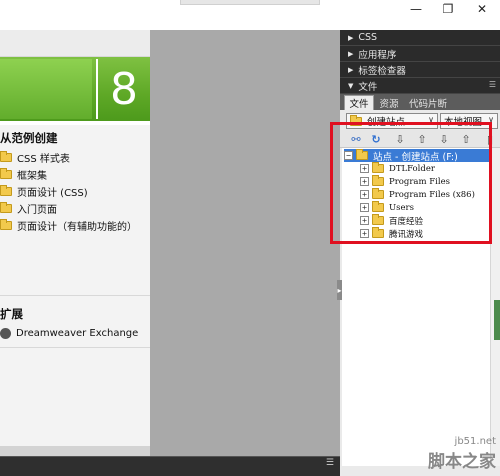 The height and width of the screenshot is (476, 500). Describe the element at coordinates (497, 320) in the screenshot. I see `panel-grip-handle` at that location.